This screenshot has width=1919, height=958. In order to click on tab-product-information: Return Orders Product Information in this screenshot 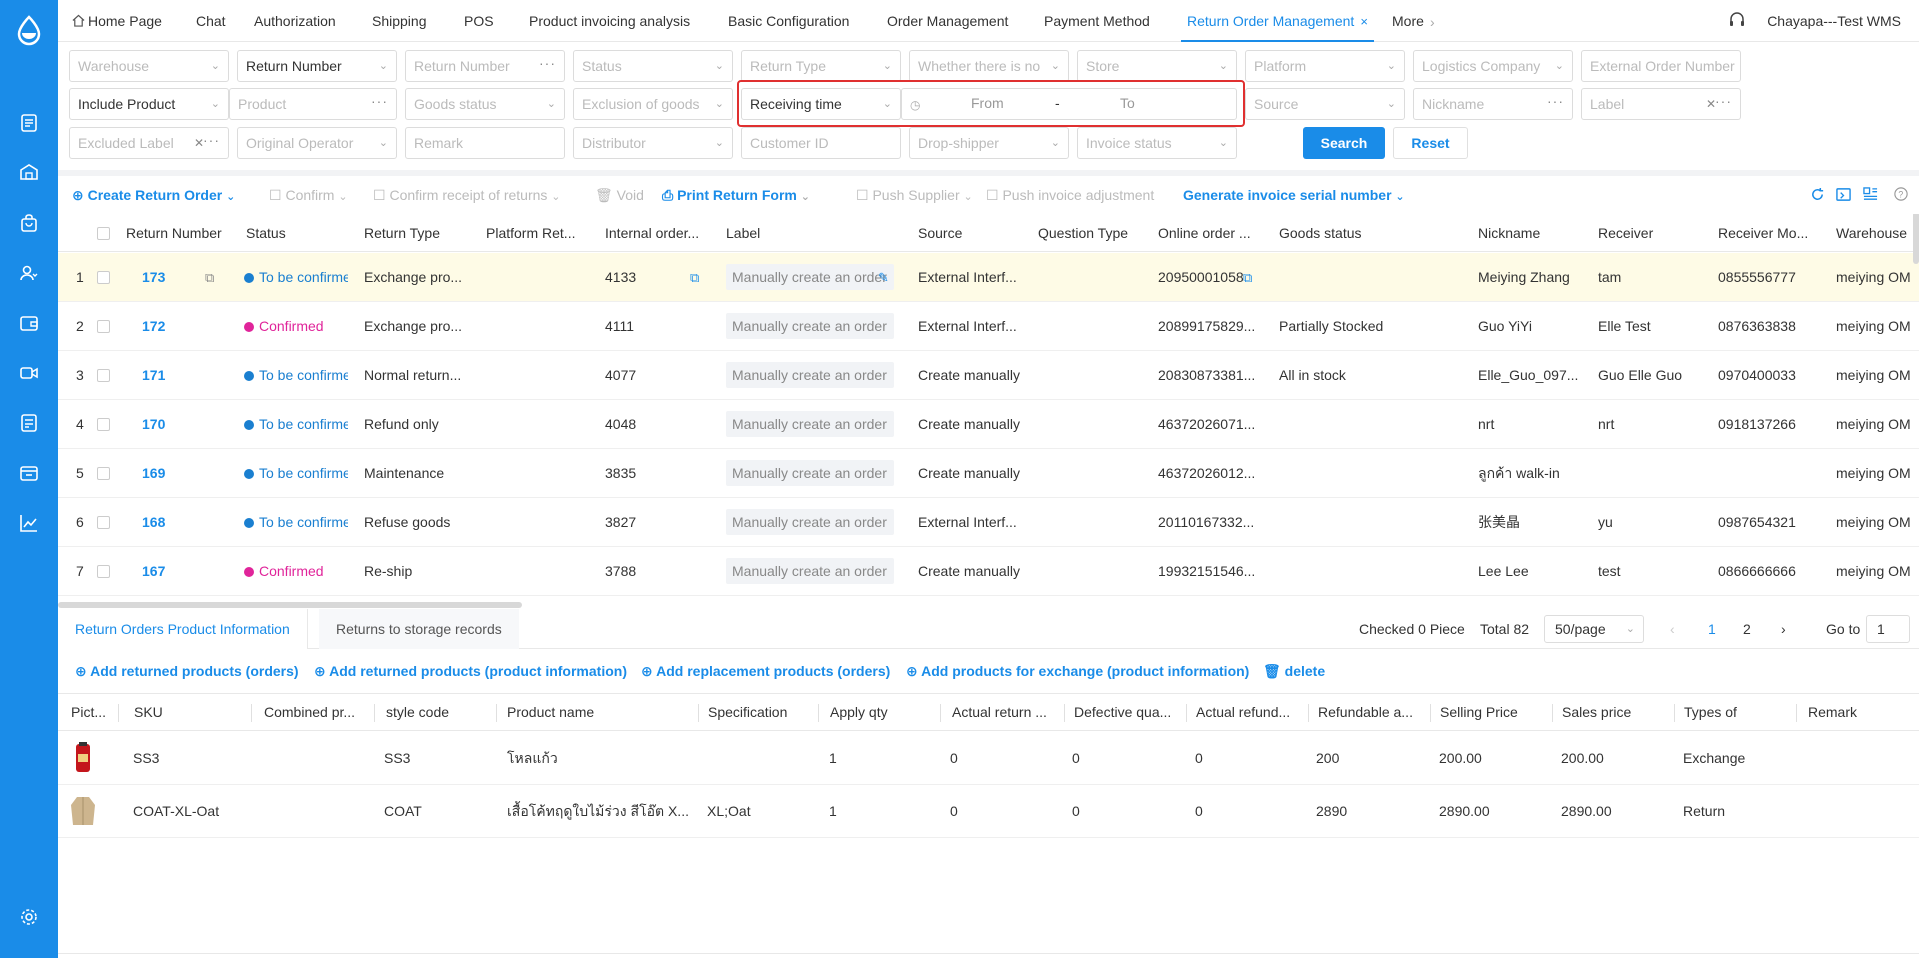, I will do `click(183, 629)`.